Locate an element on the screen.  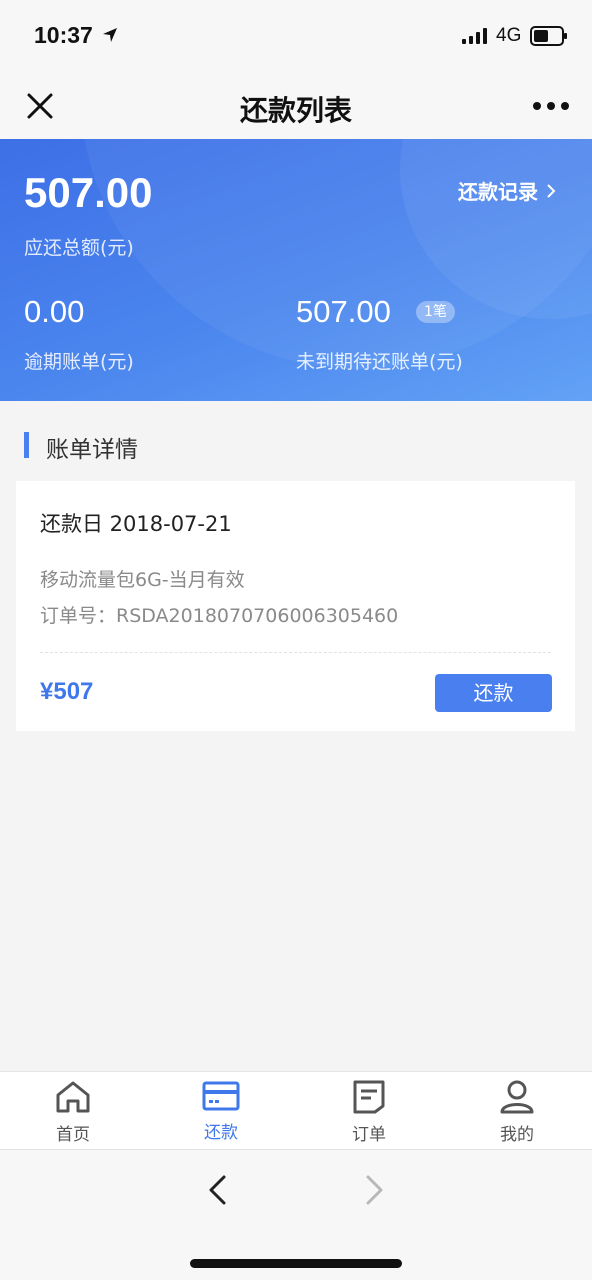
card-icon is located at coordinates (221, 1096).